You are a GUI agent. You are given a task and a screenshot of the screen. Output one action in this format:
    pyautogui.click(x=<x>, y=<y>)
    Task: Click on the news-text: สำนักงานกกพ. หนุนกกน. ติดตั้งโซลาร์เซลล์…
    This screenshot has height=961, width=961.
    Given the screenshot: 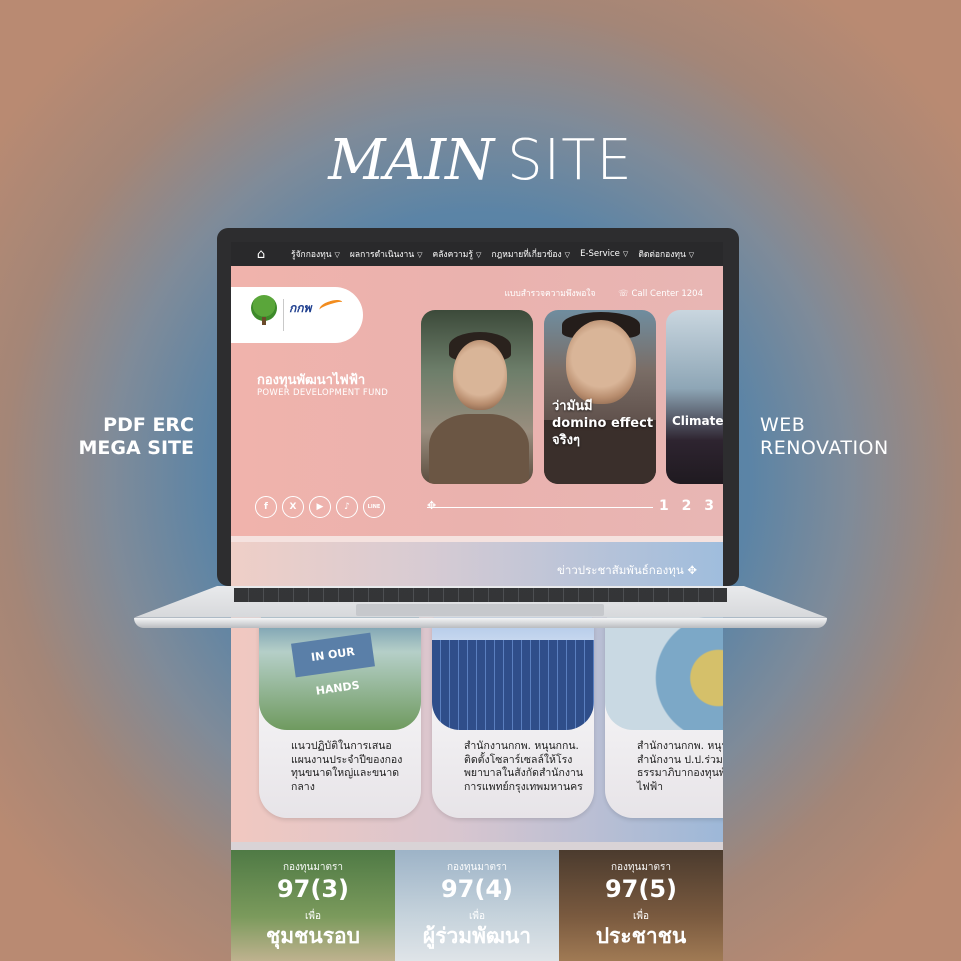 What is the action you would take?
    pyautogui.click(x=524, y=766)
    